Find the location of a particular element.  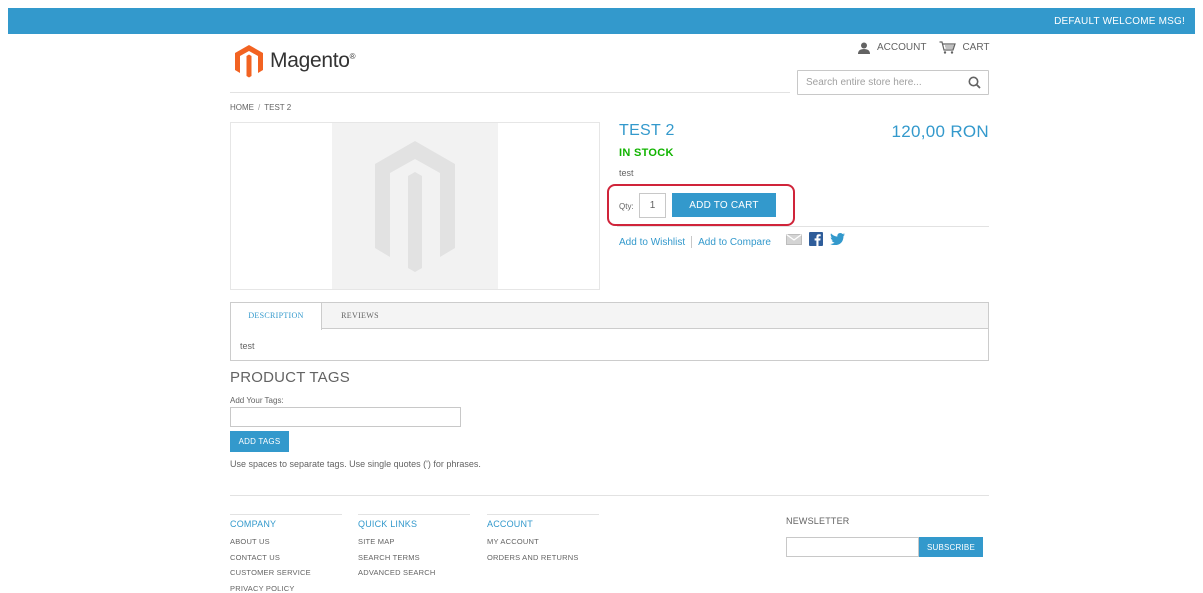

footer-title-quick-links: QUICK LINKS is located at coordinates (414, 524).